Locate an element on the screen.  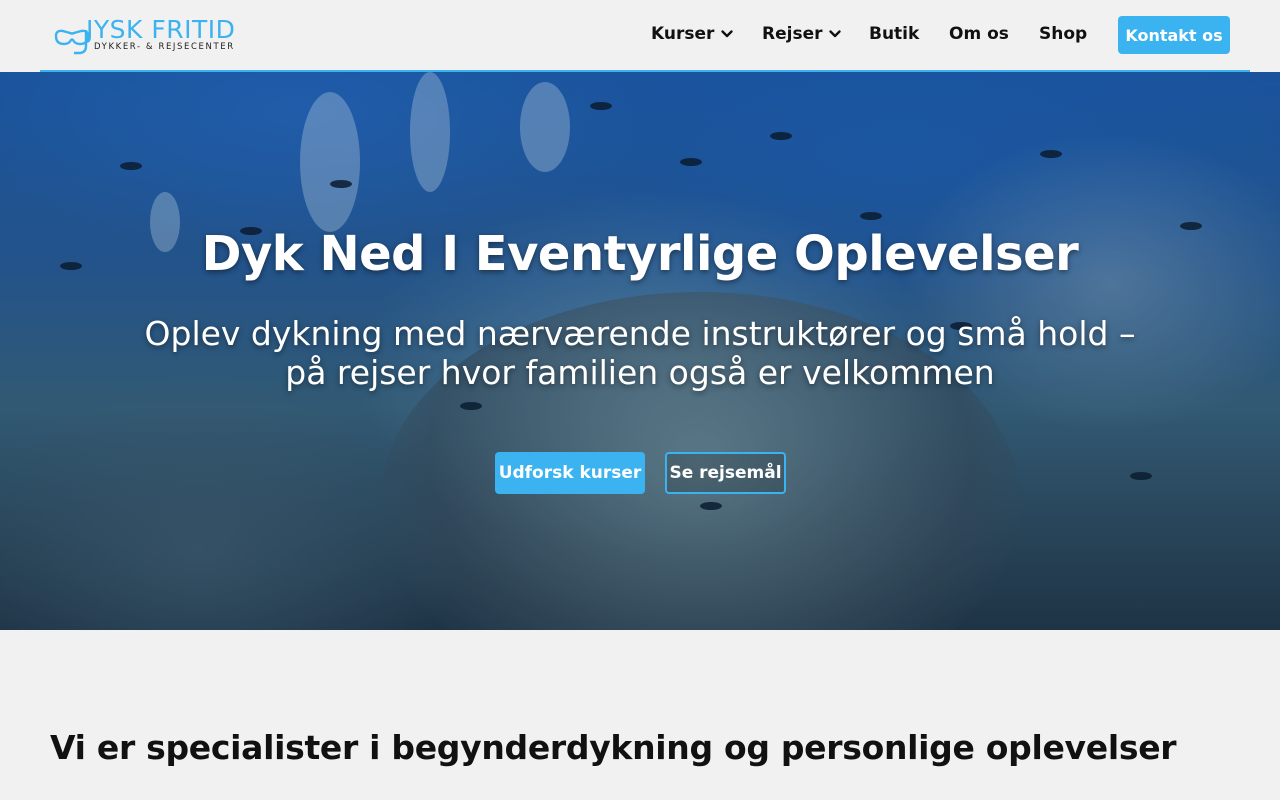
explore-courses-button: Udforsk kurser is located at coordinates (570, 473).